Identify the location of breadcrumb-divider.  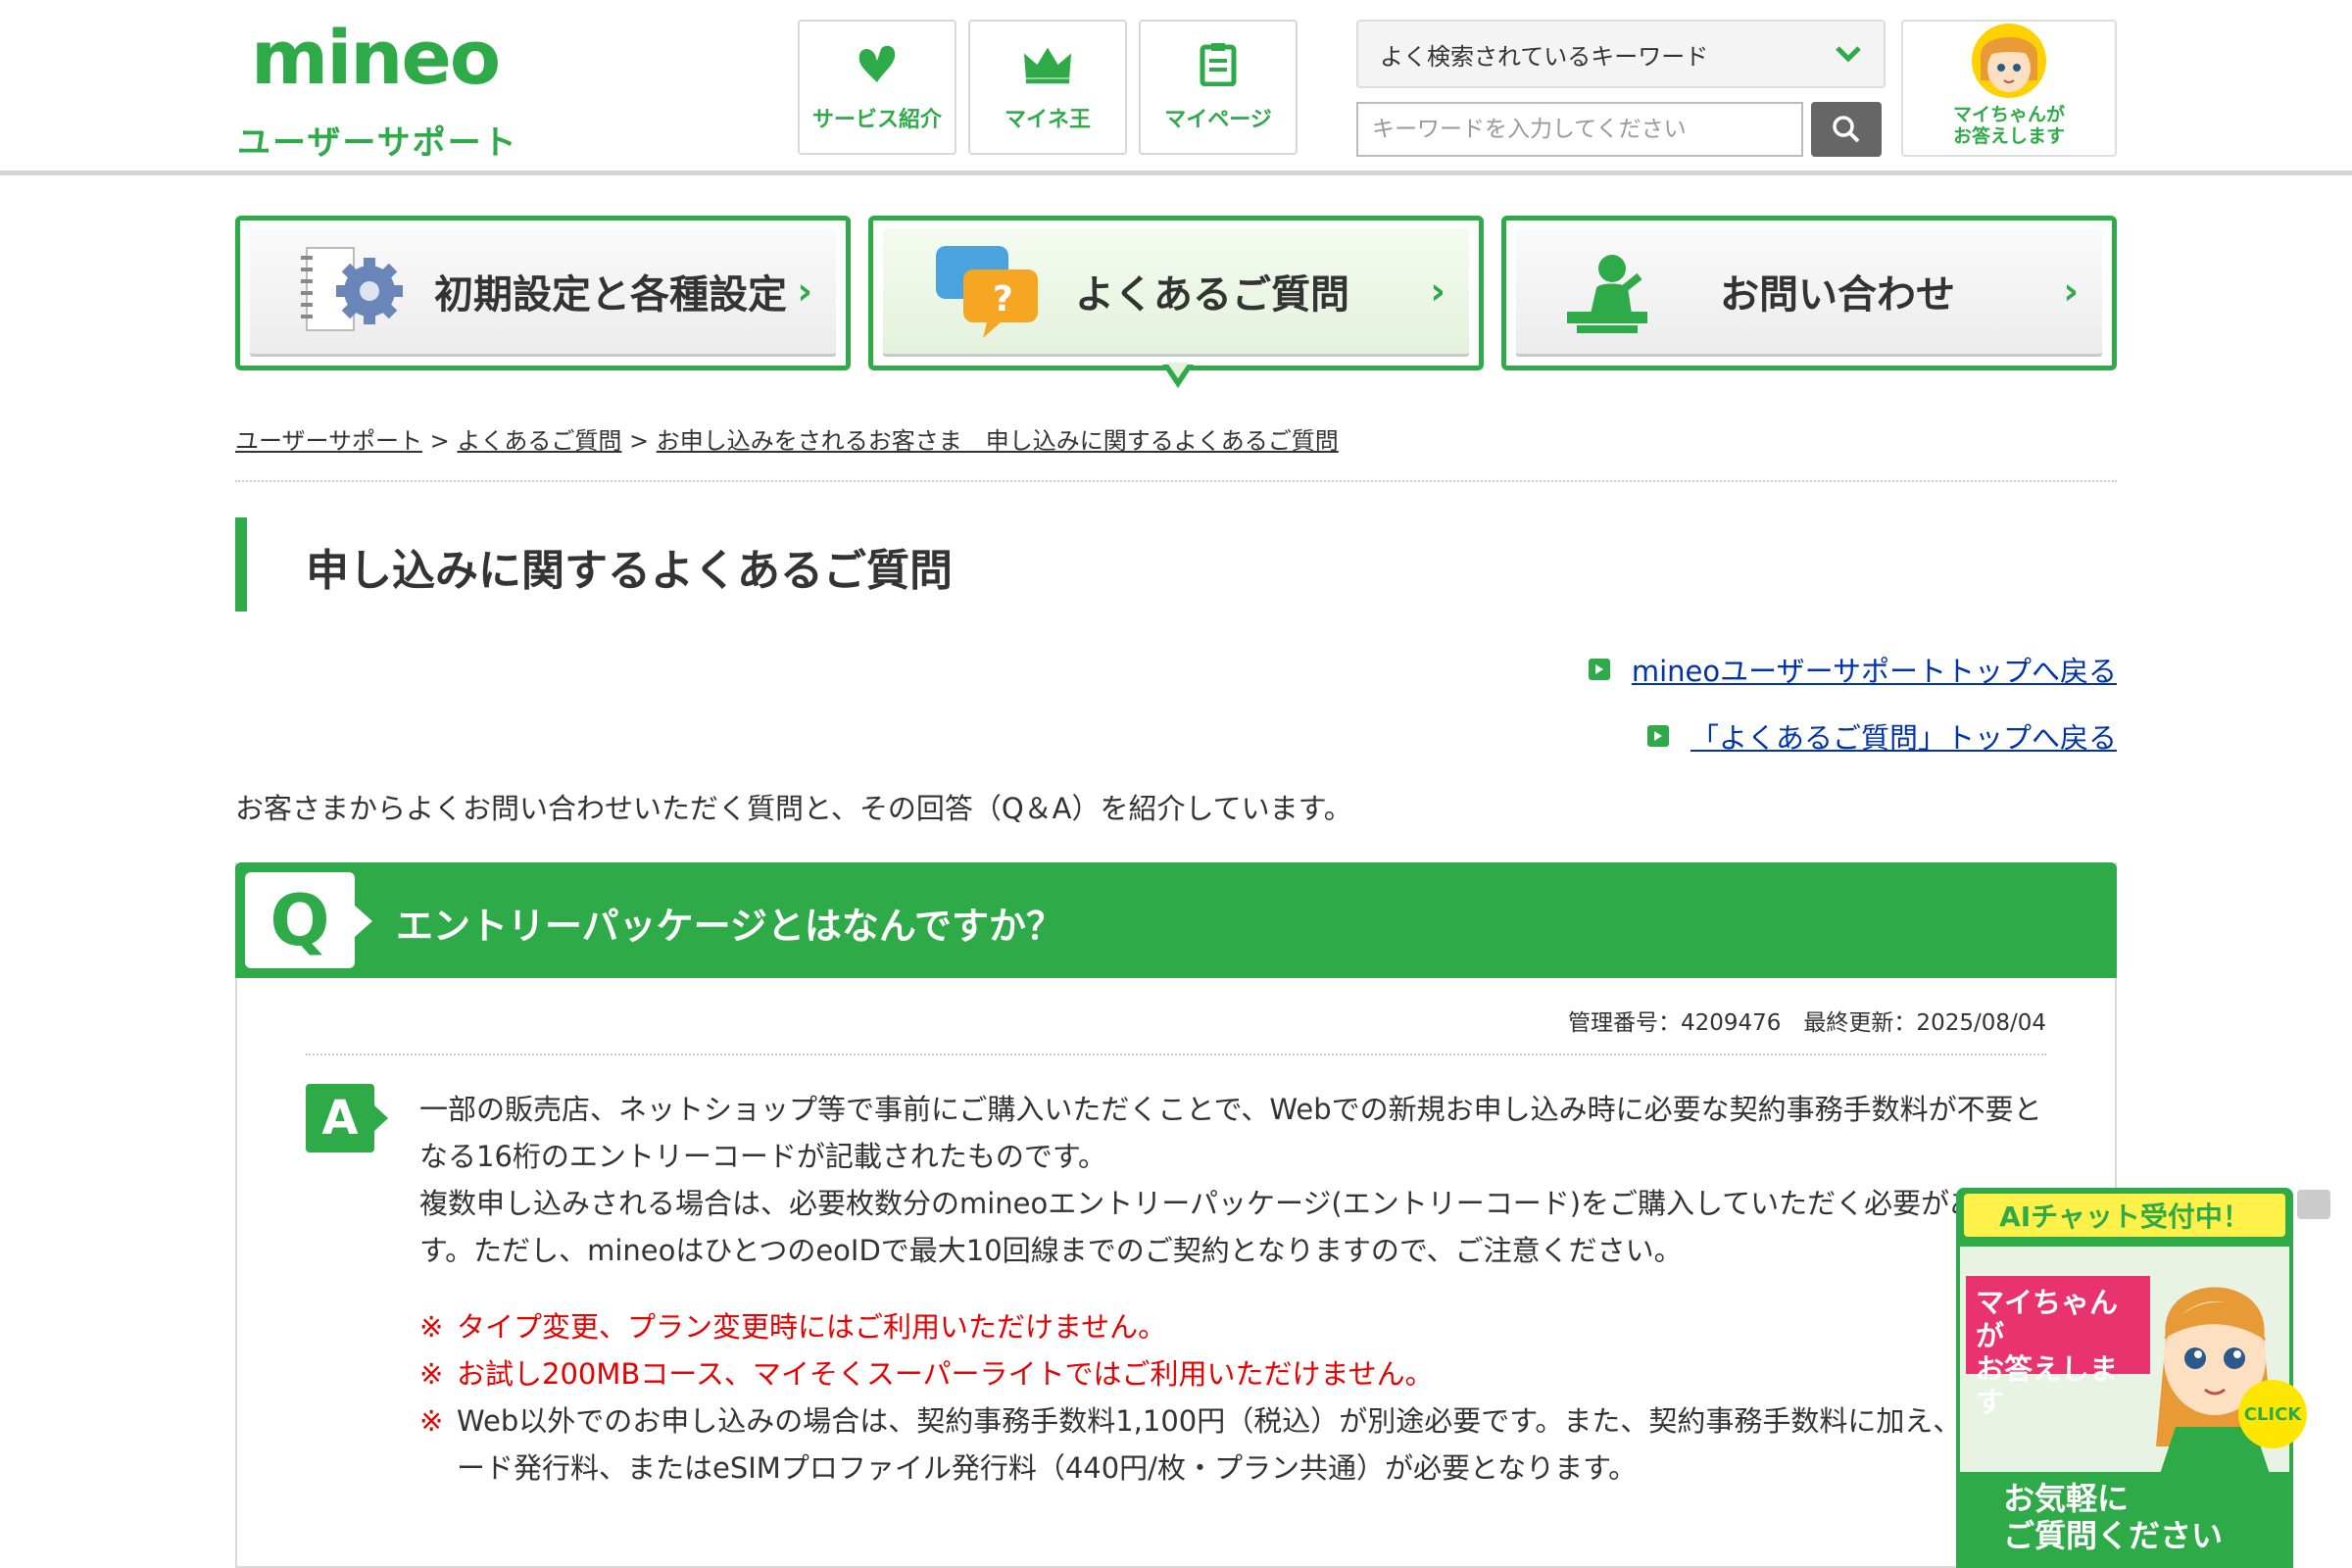
(1176, 481).